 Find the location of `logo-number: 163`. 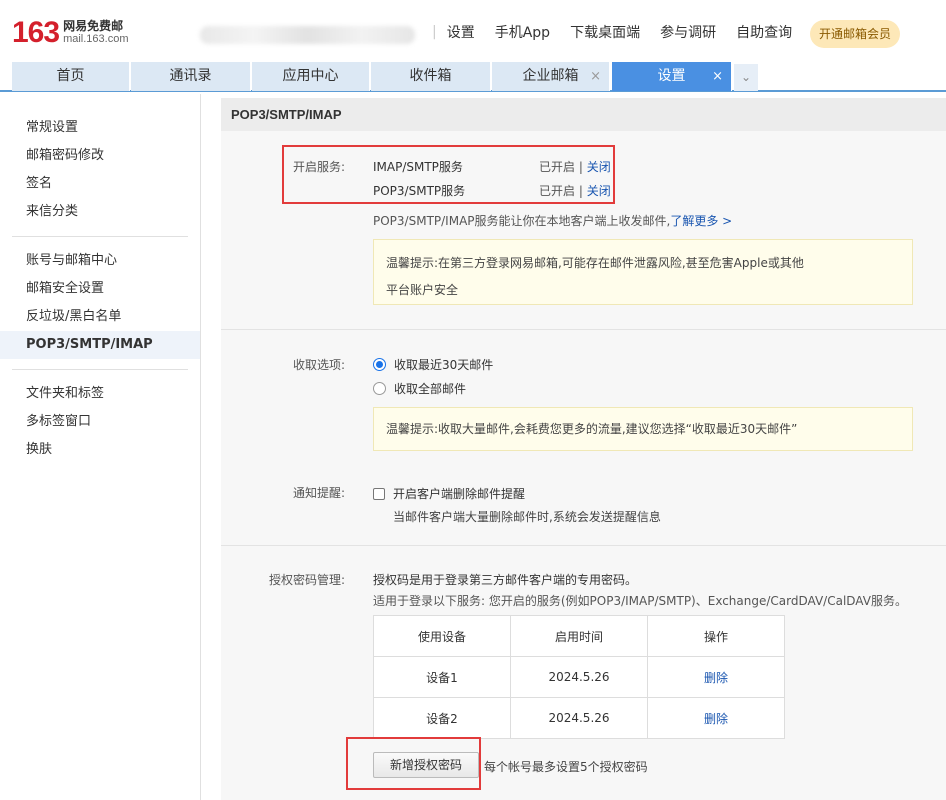

logo-number: 163 is located at coordinates (36, 32).